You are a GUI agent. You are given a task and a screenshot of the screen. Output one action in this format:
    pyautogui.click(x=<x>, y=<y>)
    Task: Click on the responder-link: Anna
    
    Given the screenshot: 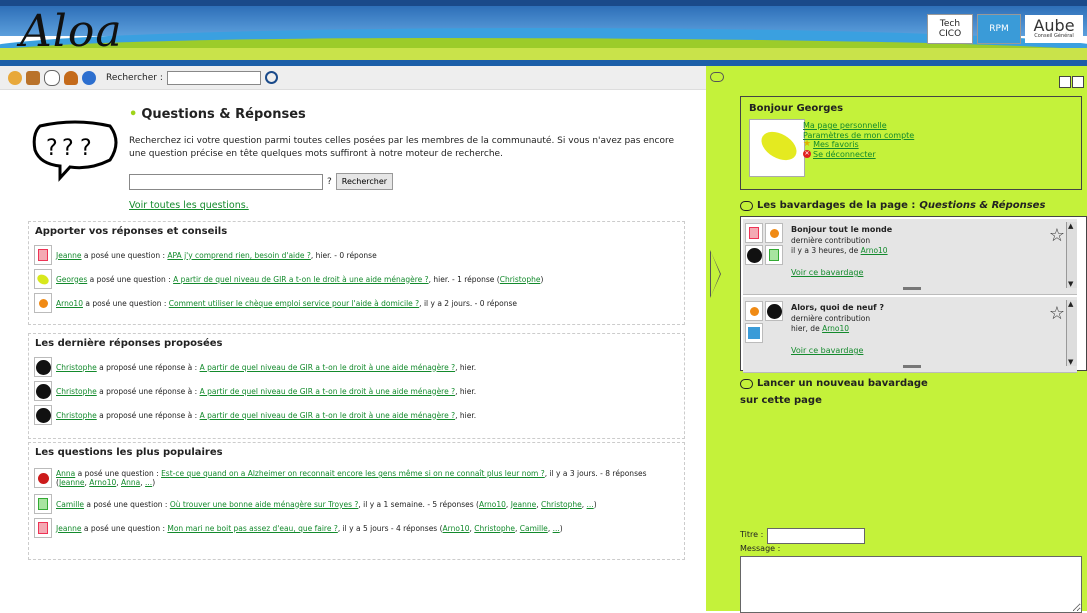 What is the action you would take?
    pyautogui.click(x=130, y=482)
    